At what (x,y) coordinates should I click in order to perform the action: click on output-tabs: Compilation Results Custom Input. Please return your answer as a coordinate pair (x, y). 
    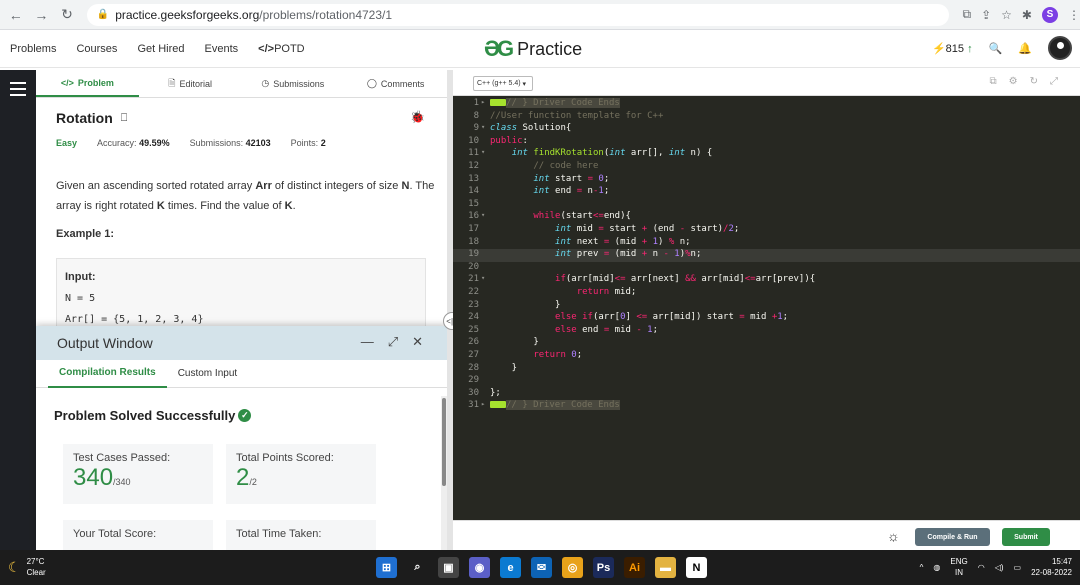
    Looking at the image, I should click on (241, 374).